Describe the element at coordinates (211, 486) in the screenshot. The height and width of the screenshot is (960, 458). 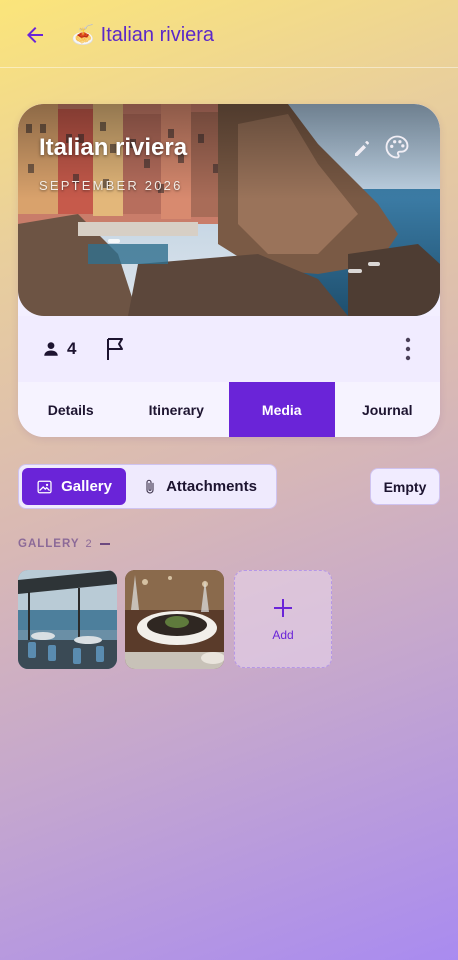
I see `attachments-toggle-label: Attachments` at that location.